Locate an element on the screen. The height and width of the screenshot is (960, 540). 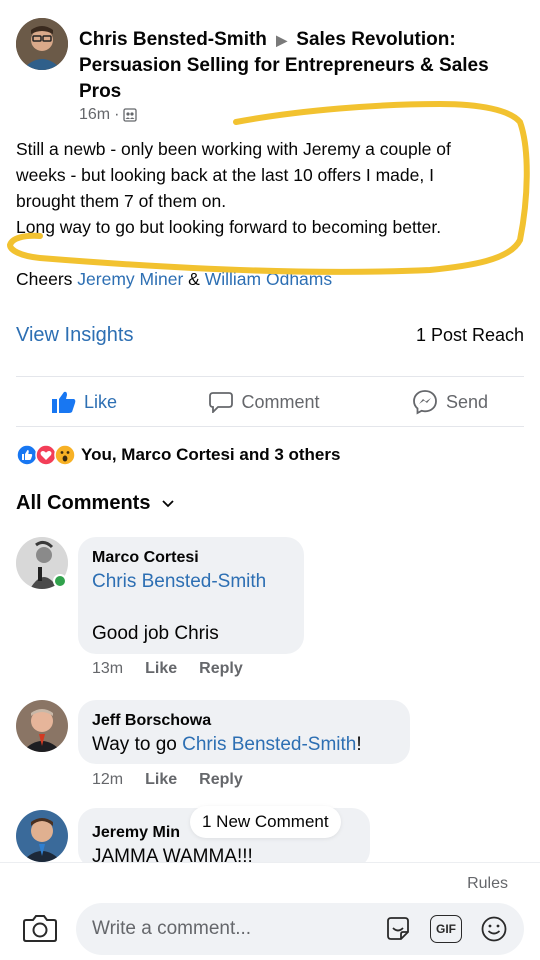
group-privacy-icon is located at coordinates (130, 115).